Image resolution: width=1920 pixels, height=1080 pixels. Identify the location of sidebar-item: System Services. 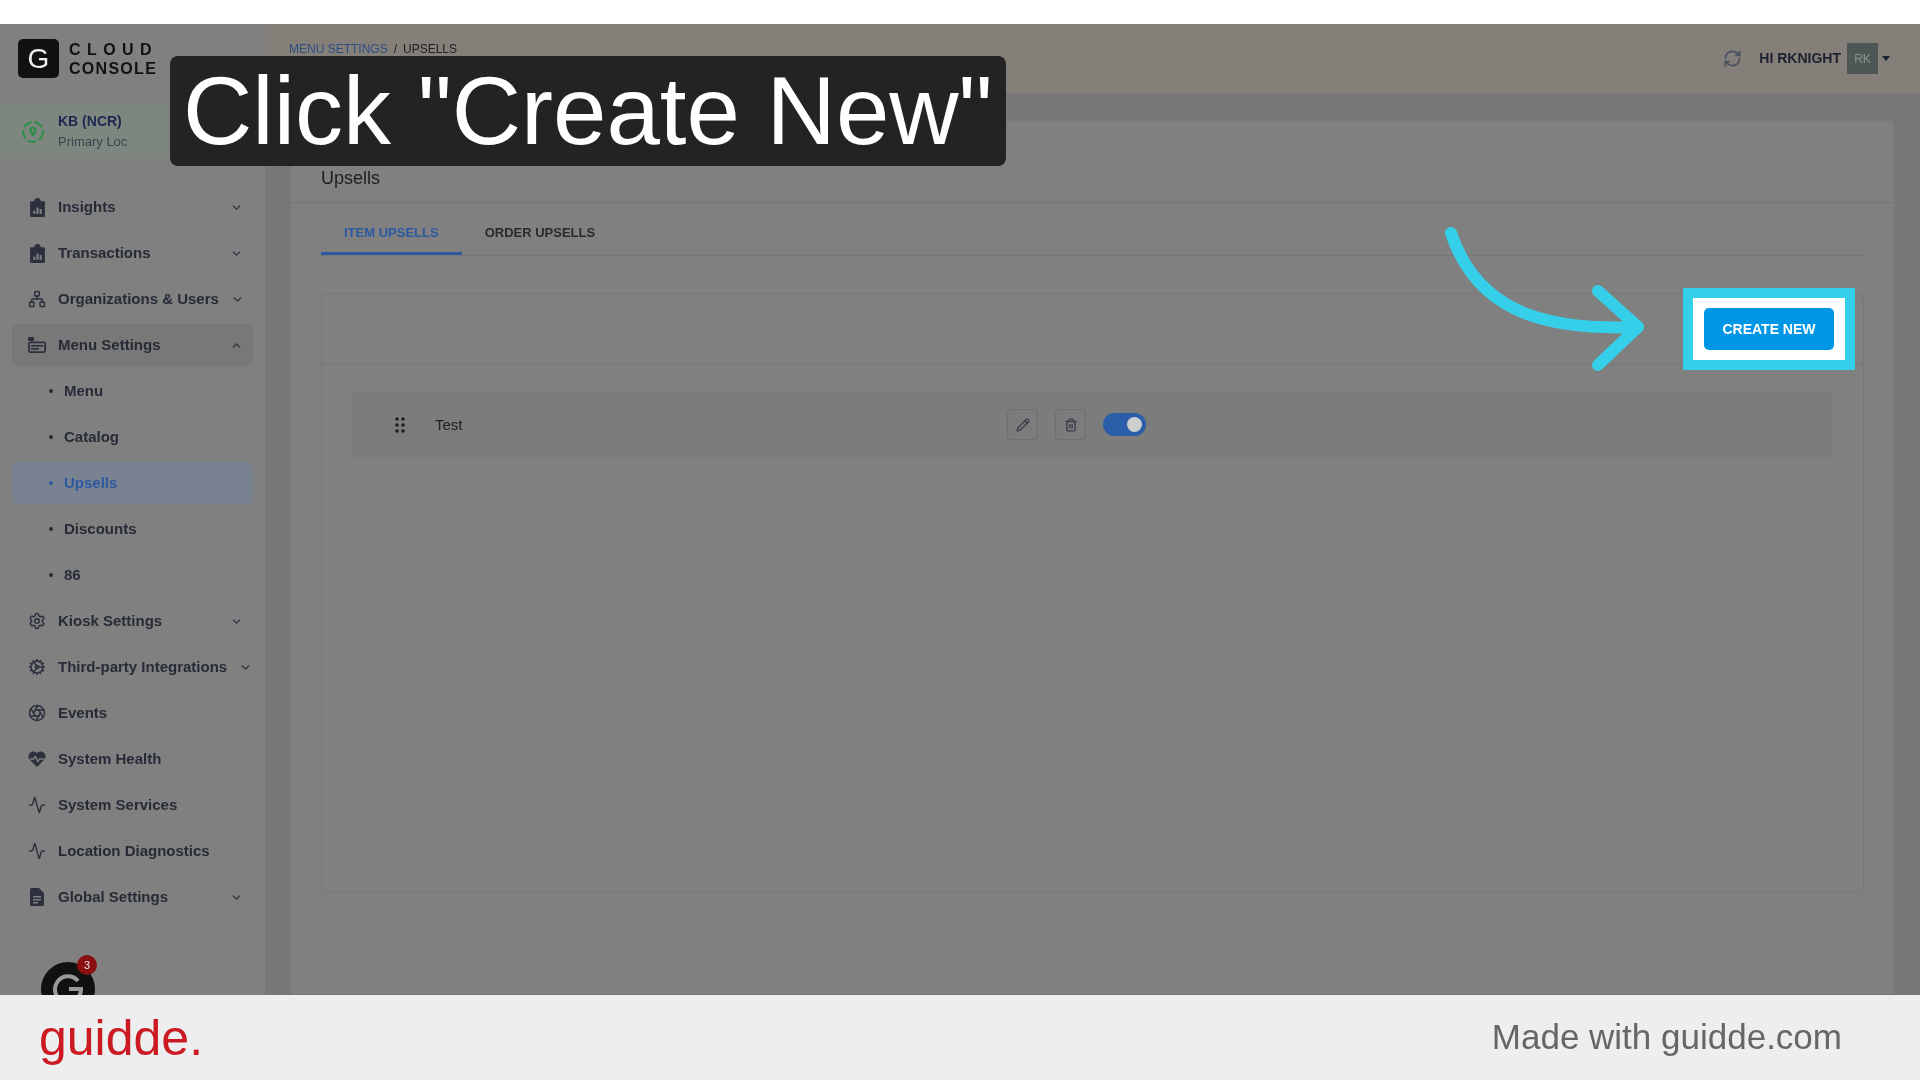
(132, 805).